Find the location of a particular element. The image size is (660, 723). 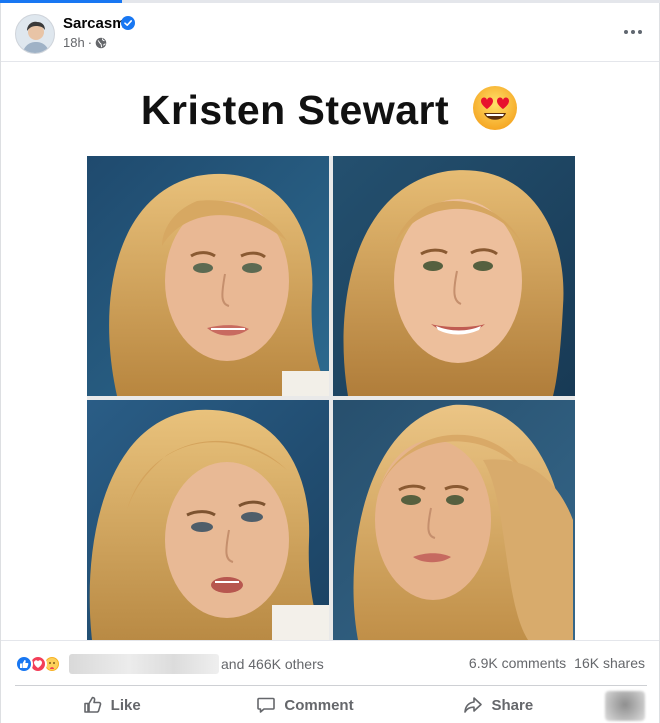

image-title: Kristen Stewart is located at coordinates (330, 109).